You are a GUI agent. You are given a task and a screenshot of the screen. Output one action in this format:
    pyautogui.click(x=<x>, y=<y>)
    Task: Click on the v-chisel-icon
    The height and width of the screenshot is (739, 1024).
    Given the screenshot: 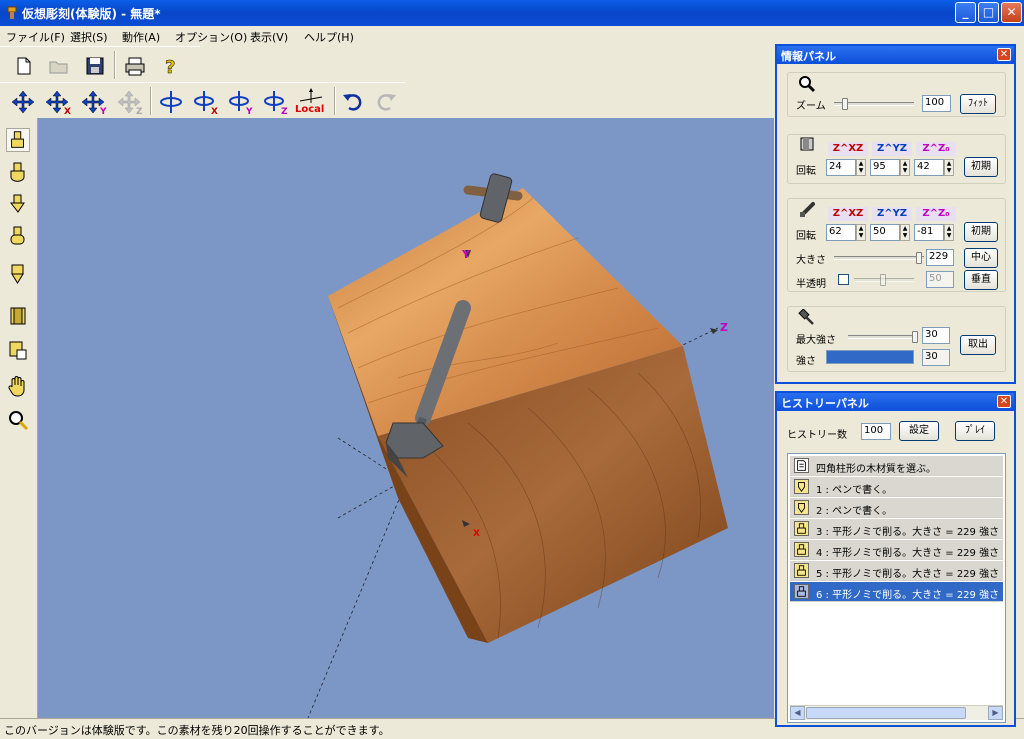 What is the action you would take?
    pyautogui.click(x=18, y=204)
    